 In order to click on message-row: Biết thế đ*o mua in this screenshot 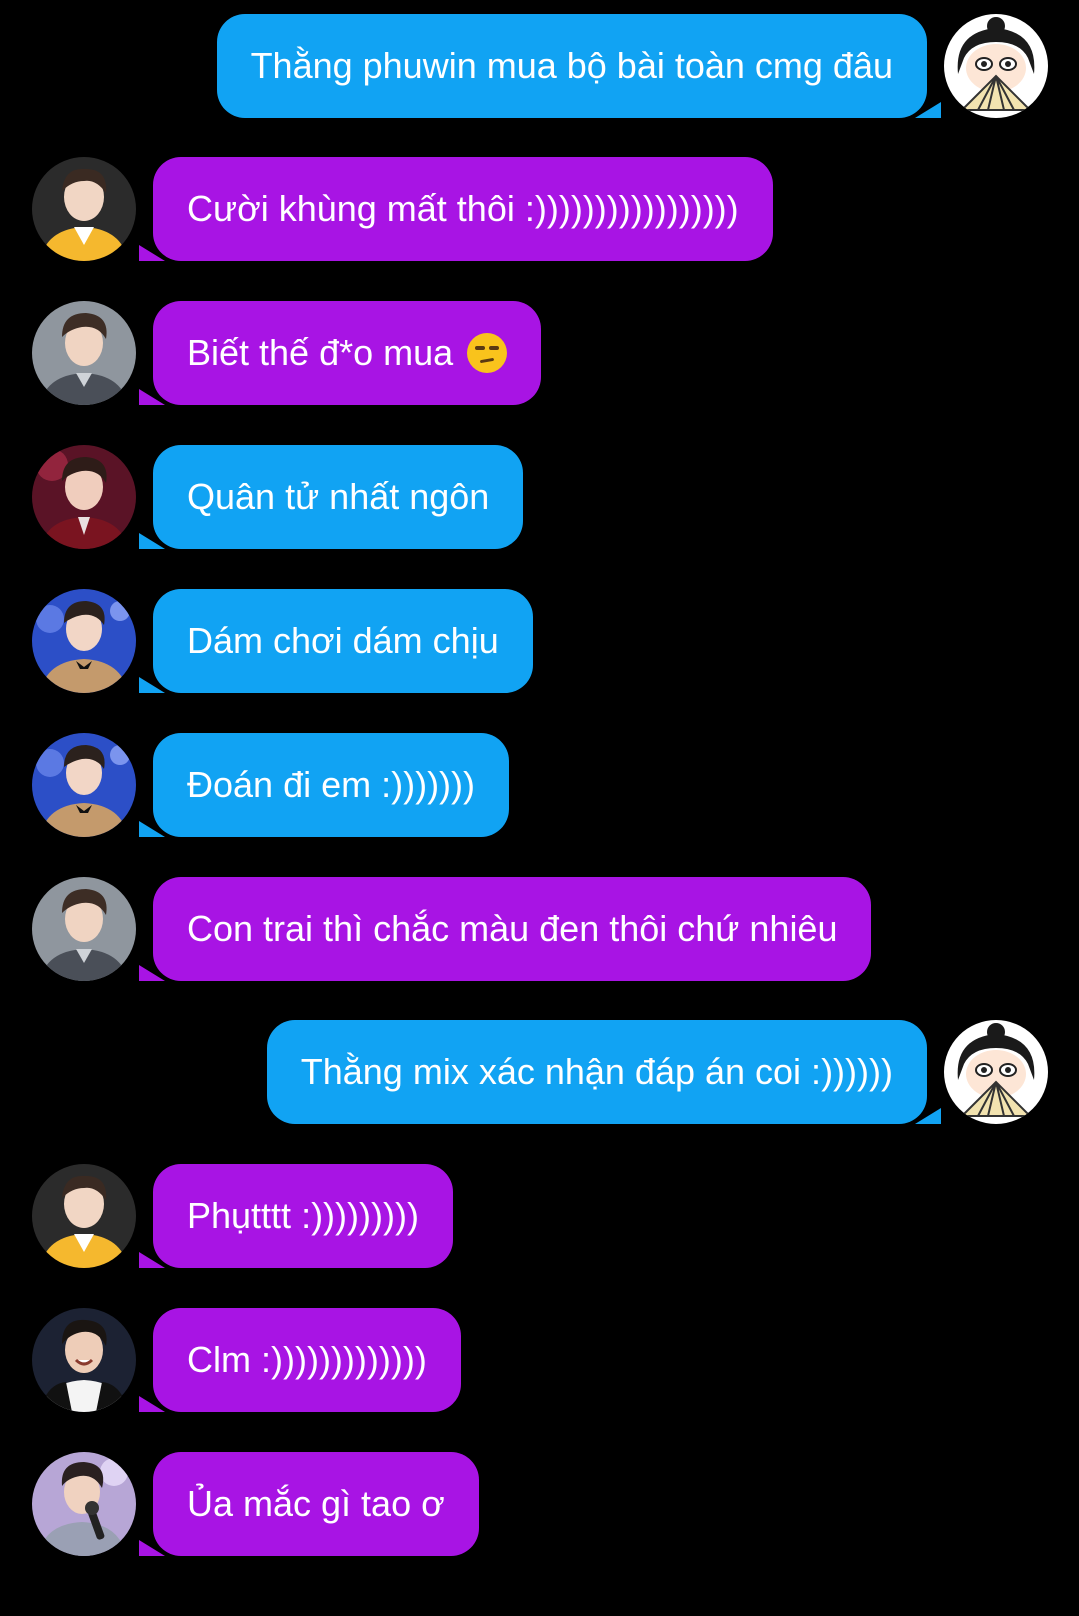, I will do `click(539, 353)`.